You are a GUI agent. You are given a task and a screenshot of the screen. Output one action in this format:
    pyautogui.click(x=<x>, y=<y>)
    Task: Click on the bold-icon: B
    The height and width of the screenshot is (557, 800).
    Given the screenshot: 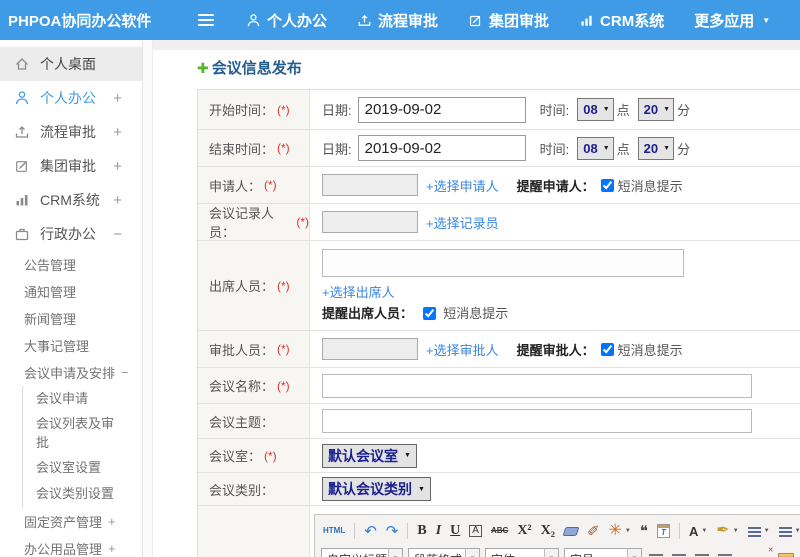 What is the action you would take?
    pyautogui.click(x=421, y=531)
    